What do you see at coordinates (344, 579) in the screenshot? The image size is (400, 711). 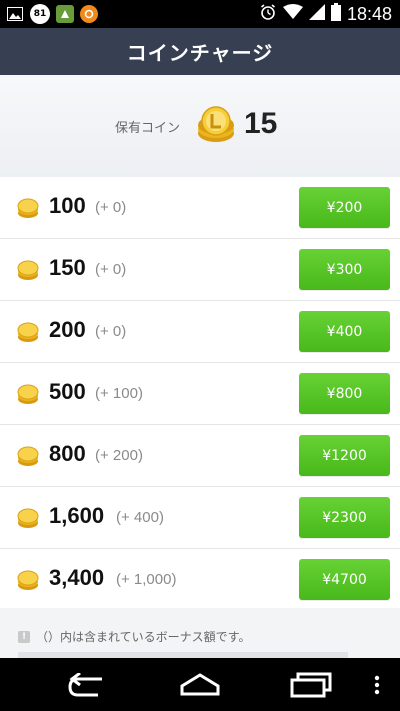 I see `buy-button: ¥4700` at bounding box center [344, 579].